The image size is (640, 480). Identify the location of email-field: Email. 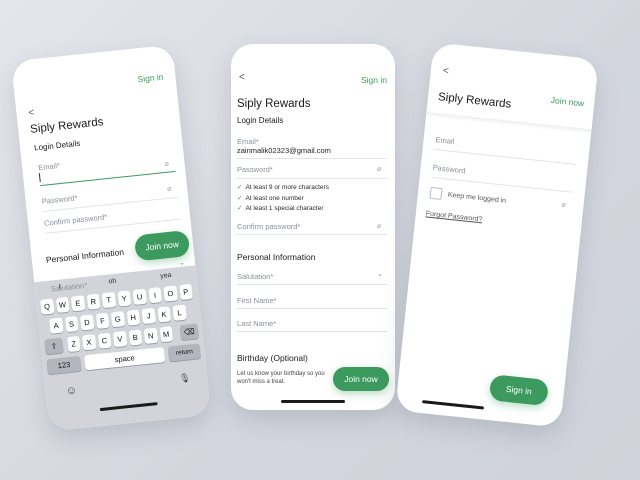
(516, 103).